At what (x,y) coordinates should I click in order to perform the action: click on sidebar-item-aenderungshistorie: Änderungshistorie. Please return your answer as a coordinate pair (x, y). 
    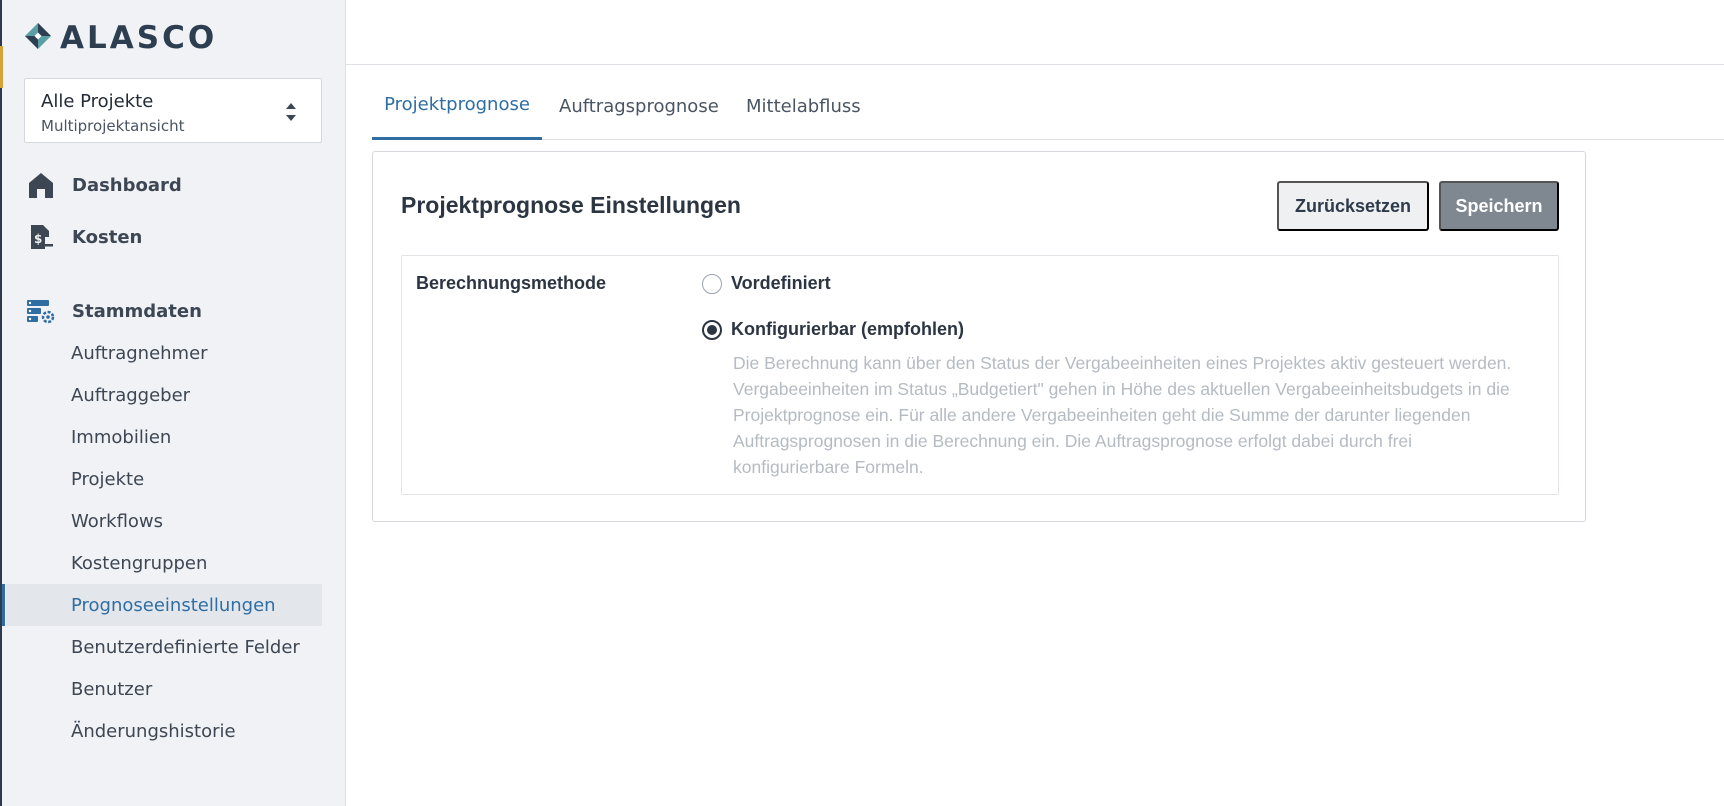
    Looking at the image, I should click on (164, 731).